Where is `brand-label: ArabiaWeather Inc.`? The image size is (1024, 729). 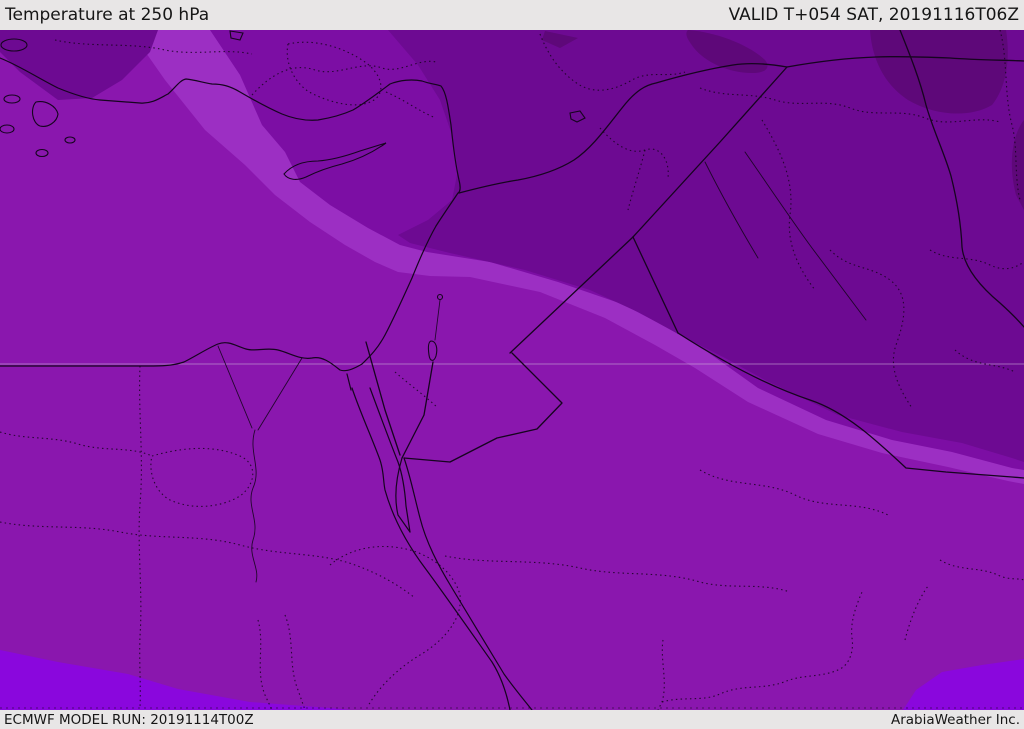
brand-label: ArabiaWeather Inc. is located at coordinates (955, 719).